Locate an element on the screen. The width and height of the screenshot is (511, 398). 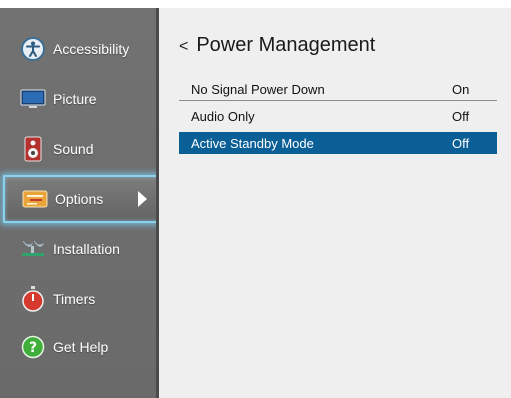
sidebar-item-get-help: ? Get Help is located at coordinates (78, 347).